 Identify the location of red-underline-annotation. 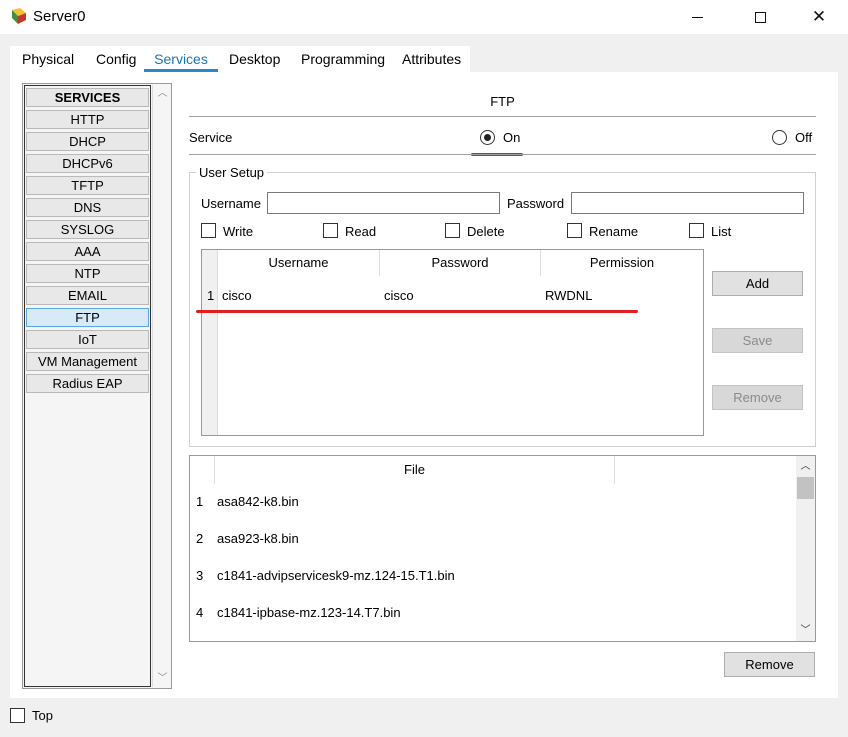
(417, 311).